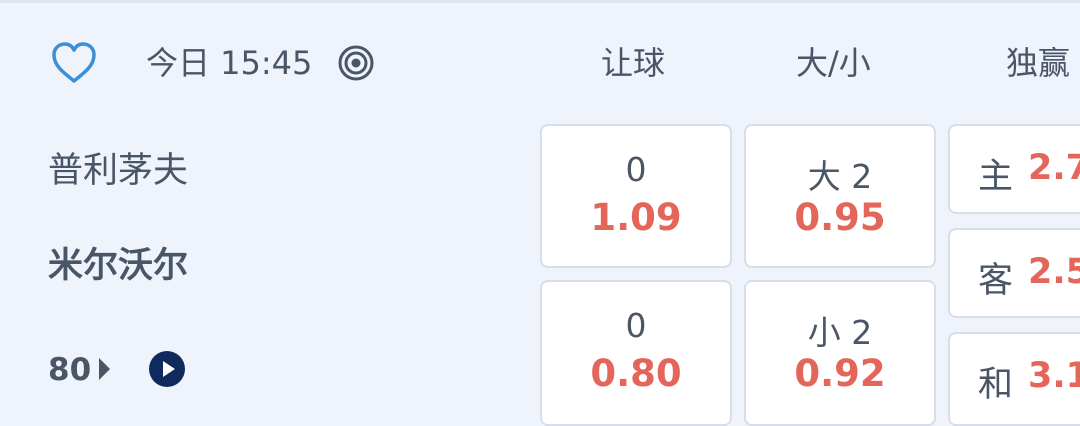 This screenshot has width=1080, height=426. What do you see at coordinates (1038, 63) in the screenshot?
I see `column-header-moneyline: 独赢` at bounding box center [1038, 63].